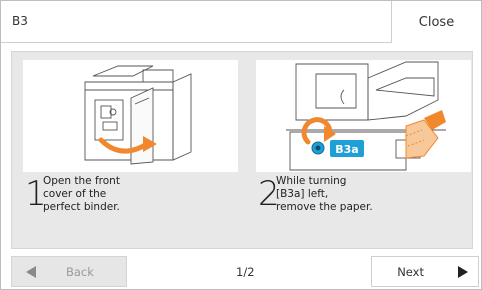  Describe the element at coordinates (245, 272) in the screenshot. I see `page-indicator: 1/2` at that location.